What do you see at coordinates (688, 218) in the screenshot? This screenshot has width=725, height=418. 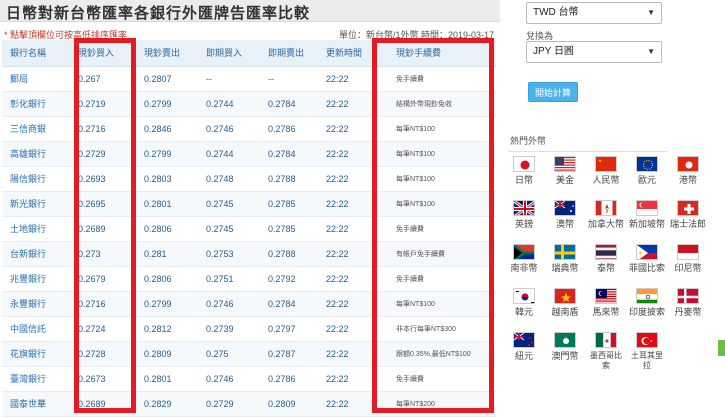 I see `hot-currency-item: 瑞士法郎` at bounding box center [688, 218].